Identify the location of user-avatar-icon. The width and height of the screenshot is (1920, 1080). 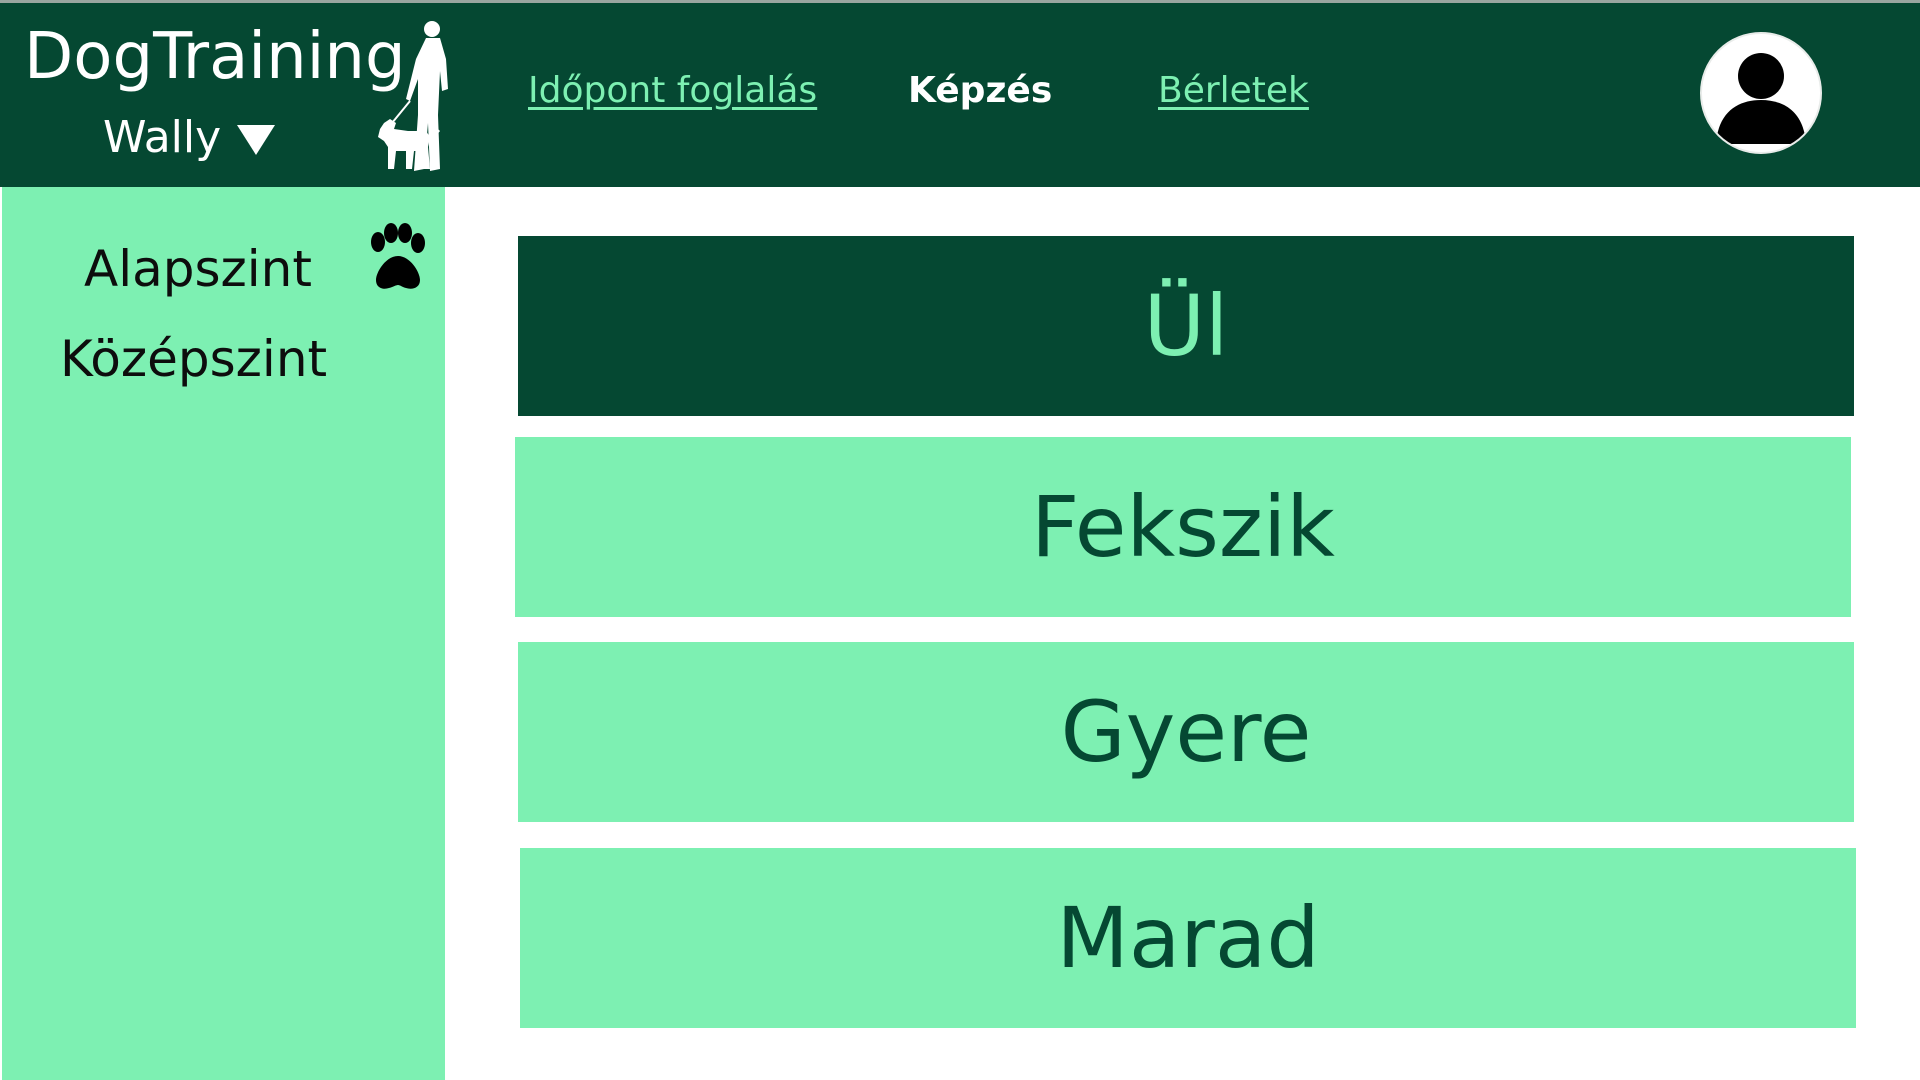
(1761, 93).